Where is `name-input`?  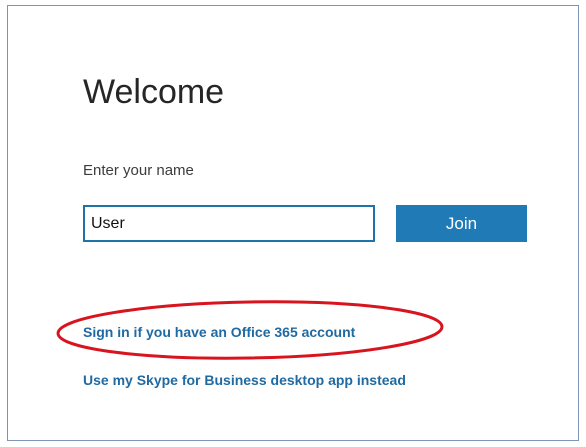 name-input is located at coordinates (229, 223).